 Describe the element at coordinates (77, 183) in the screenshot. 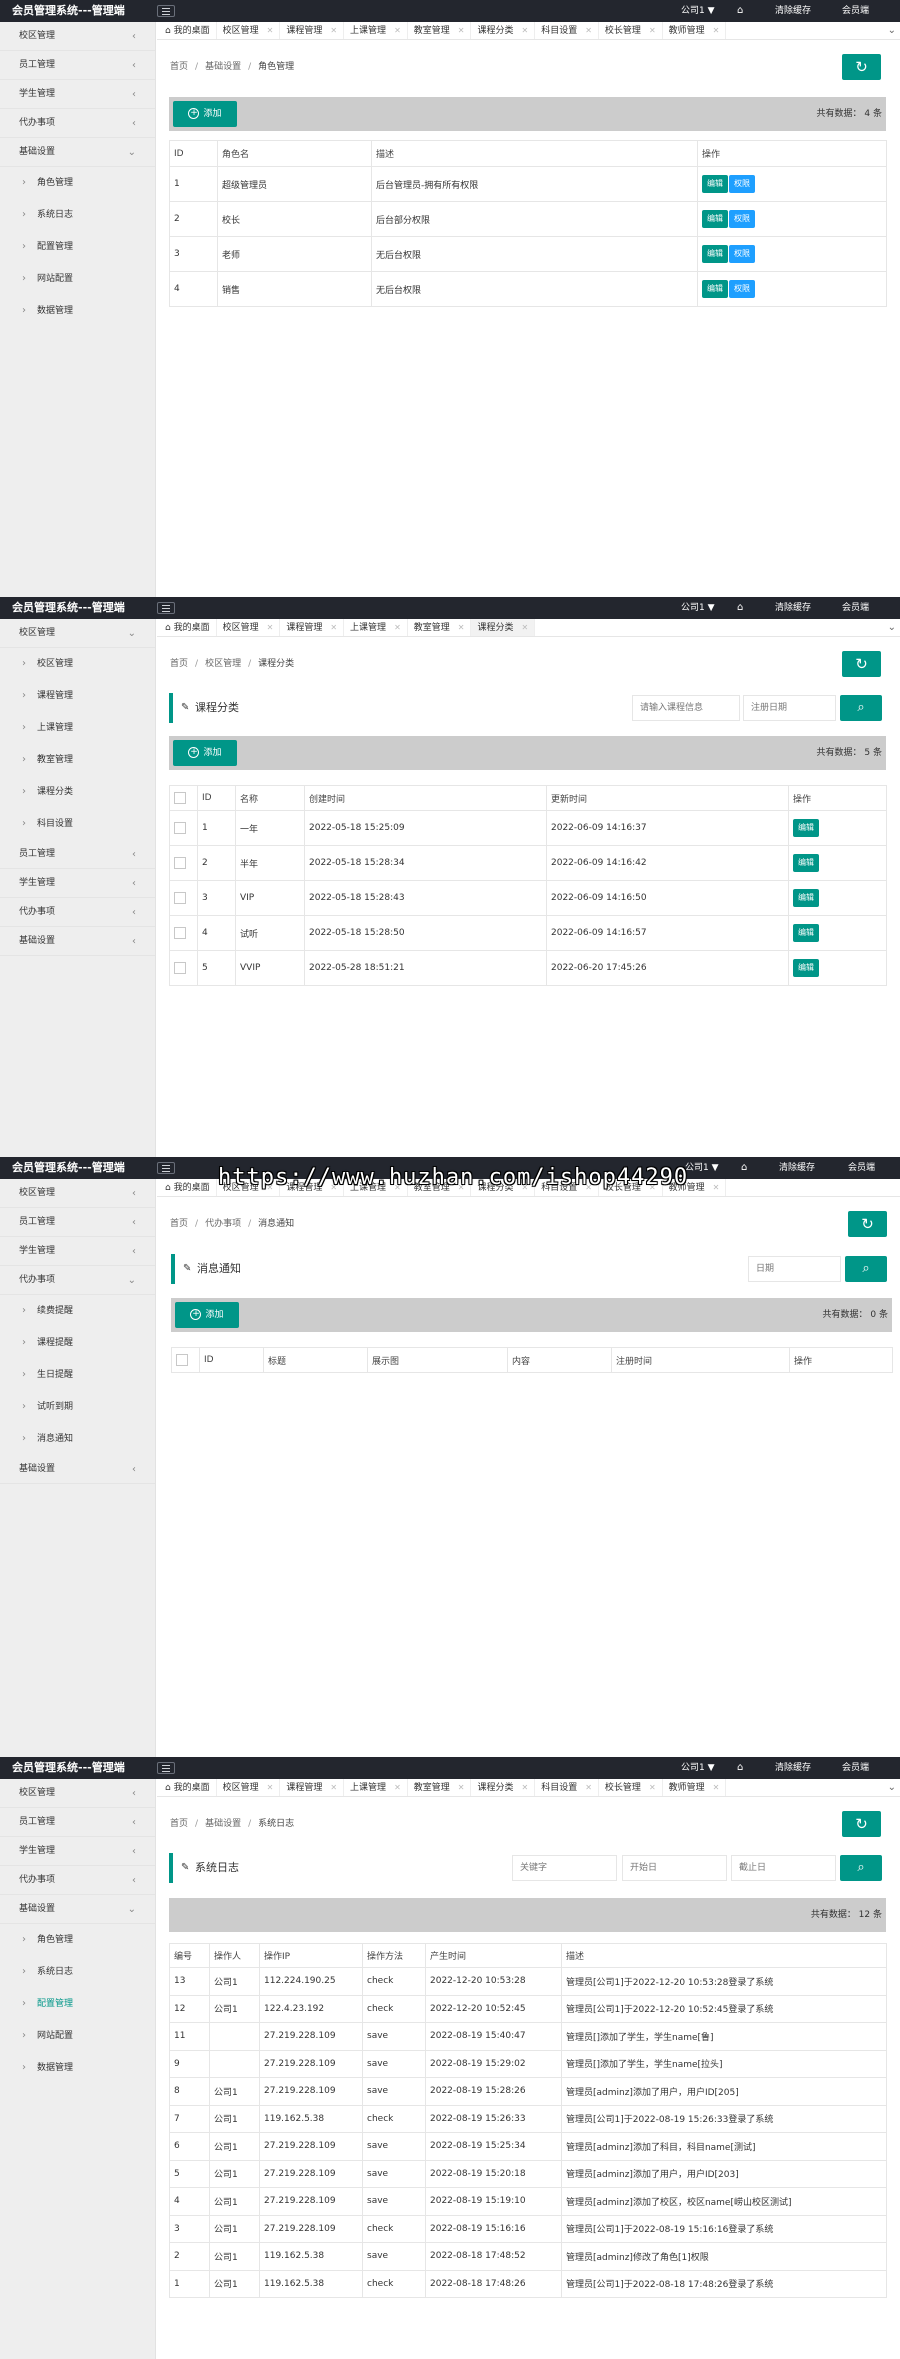

I see `sidebar-sub-role: › 角色管理` at that location.